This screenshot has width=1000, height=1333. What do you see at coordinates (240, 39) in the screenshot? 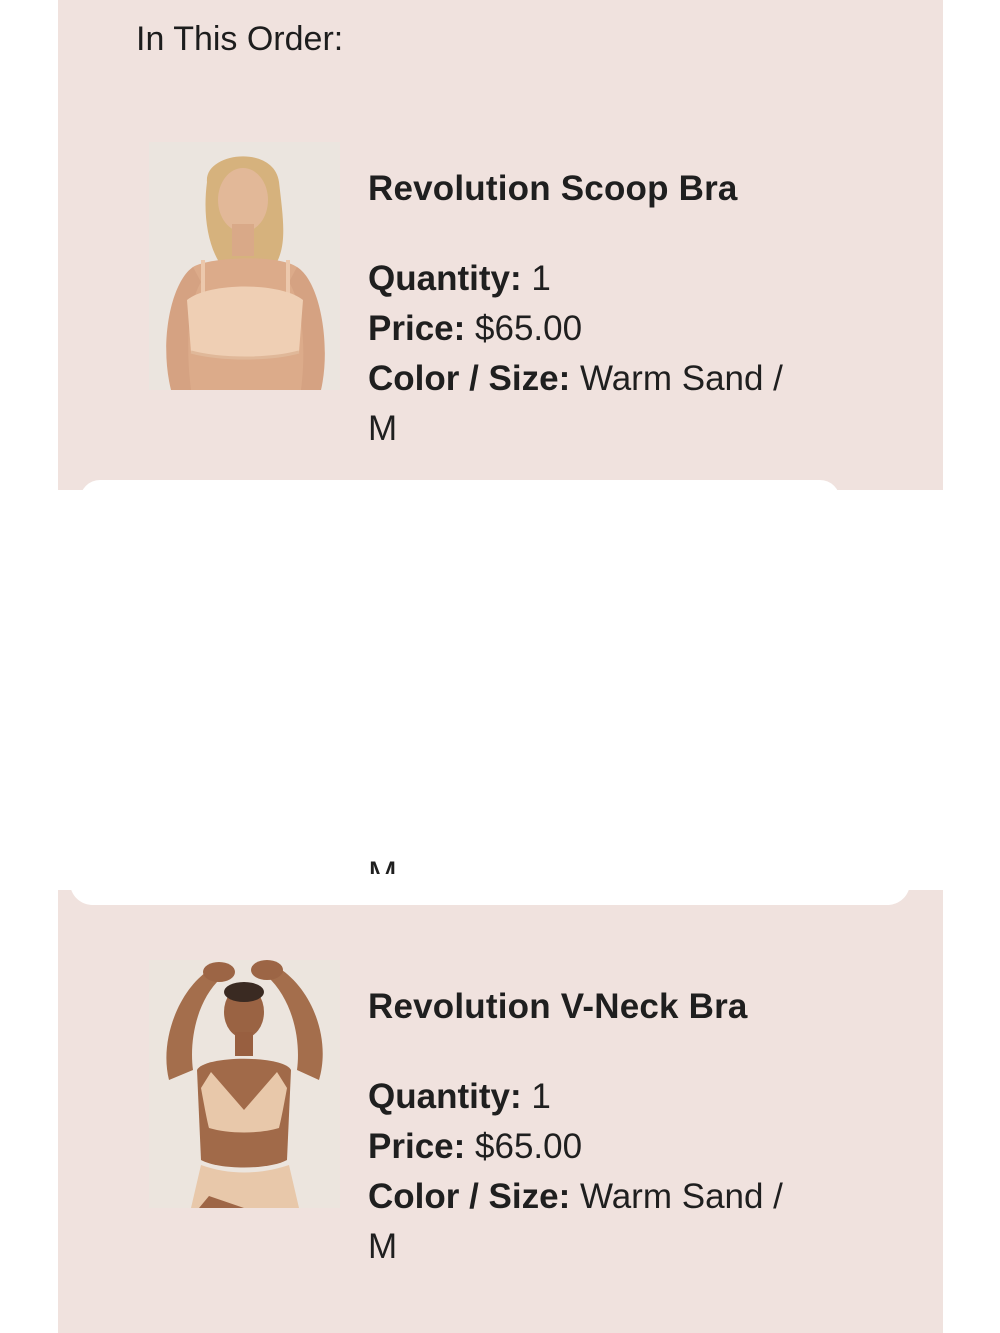
I see `order-section-heading: In This Order:` at bounding box center [240, 39].